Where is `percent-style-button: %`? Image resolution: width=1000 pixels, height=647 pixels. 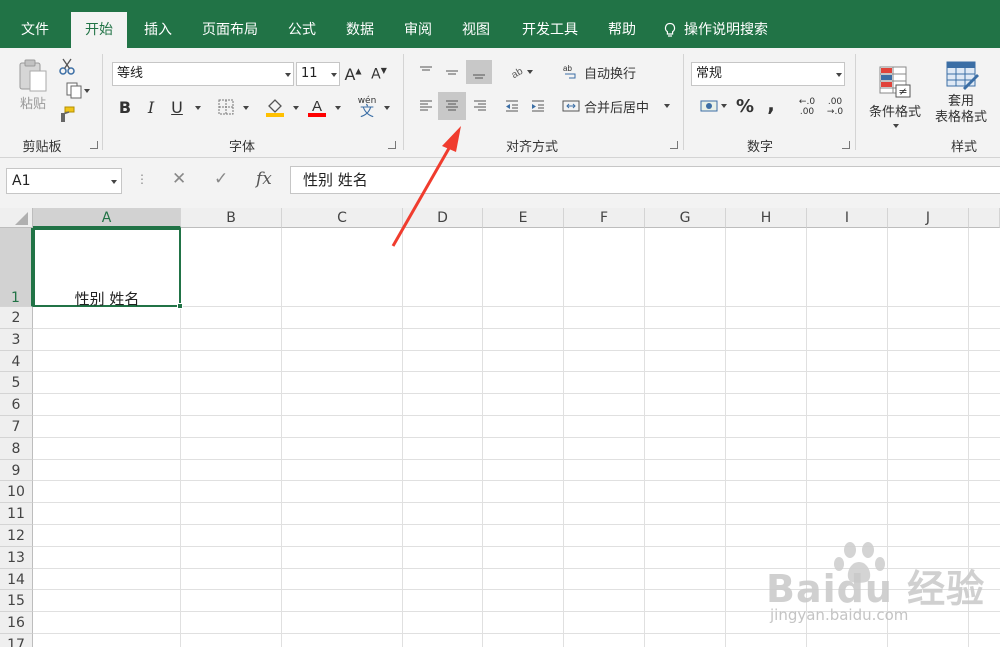 percent-style-button: % is located at coordinates (745, 106).